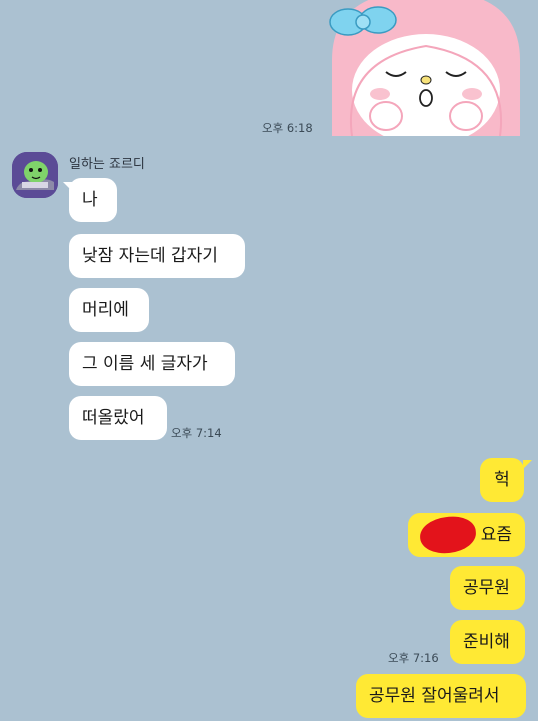 The image size is (538, 721). What do you see at coordinates (487, 642) in the screenshot?
I see `outgoing-message: 준비해` at bounding box center [487, 642].